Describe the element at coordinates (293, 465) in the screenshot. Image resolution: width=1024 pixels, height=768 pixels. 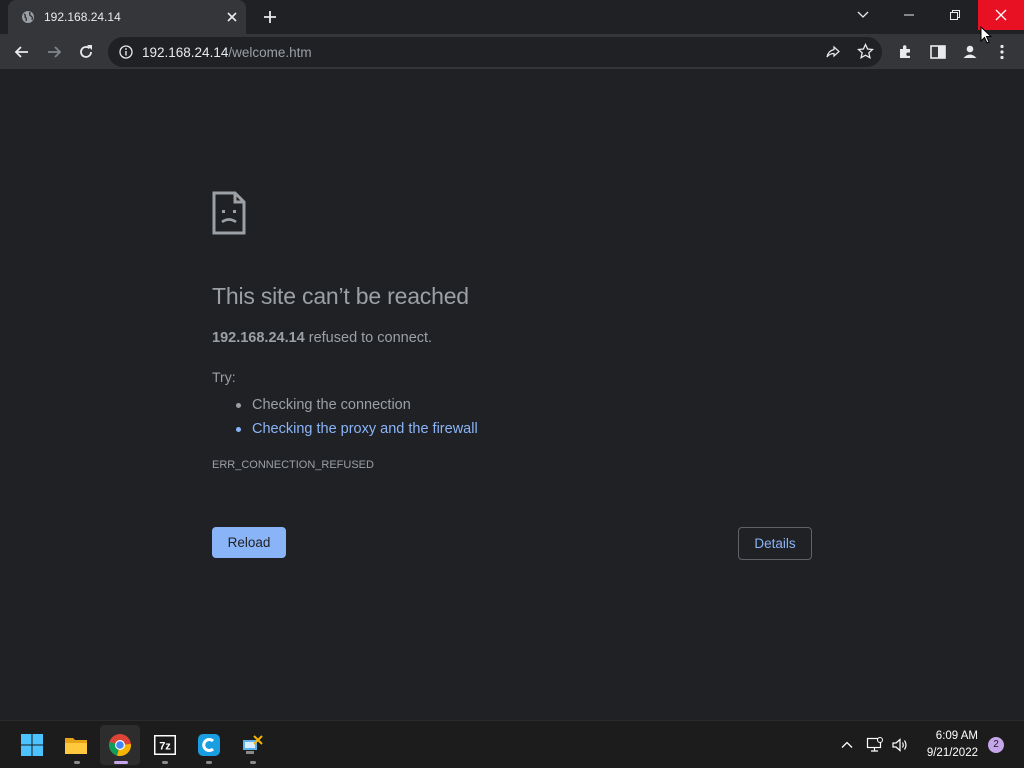
I see `error-code: ERR_CONNECTION_REFUSED` at that location.